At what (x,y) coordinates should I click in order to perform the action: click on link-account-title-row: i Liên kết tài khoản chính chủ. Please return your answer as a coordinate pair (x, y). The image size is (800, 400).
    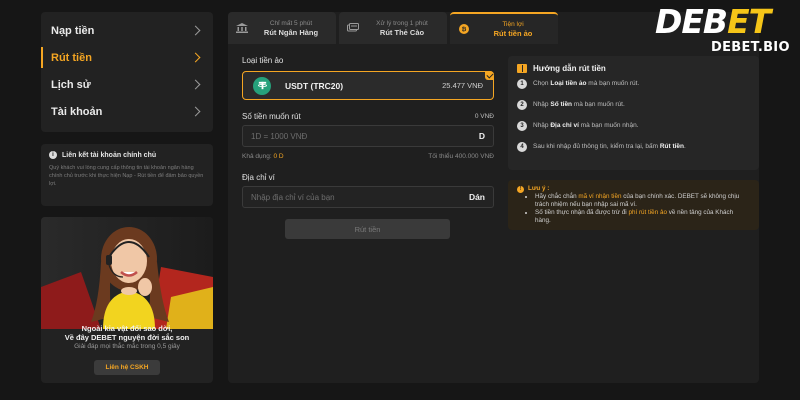
    Looking at the image, I should click on (127, 155).